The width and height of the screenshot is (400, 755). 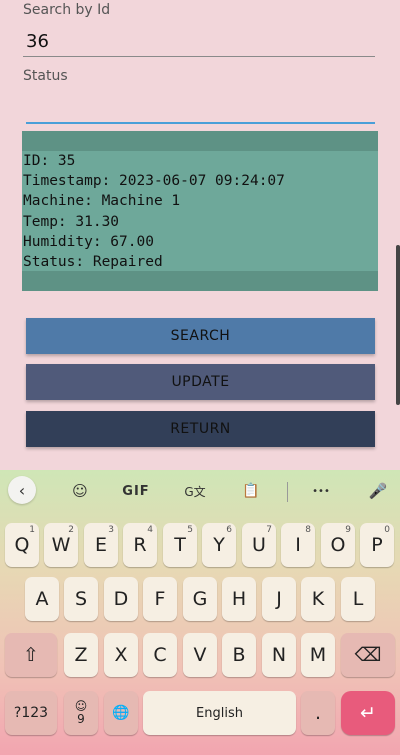 What do you see at coordinates (81, 655) in the screenshot?
I see `key-z: Z` at bounding box center [81, 655].